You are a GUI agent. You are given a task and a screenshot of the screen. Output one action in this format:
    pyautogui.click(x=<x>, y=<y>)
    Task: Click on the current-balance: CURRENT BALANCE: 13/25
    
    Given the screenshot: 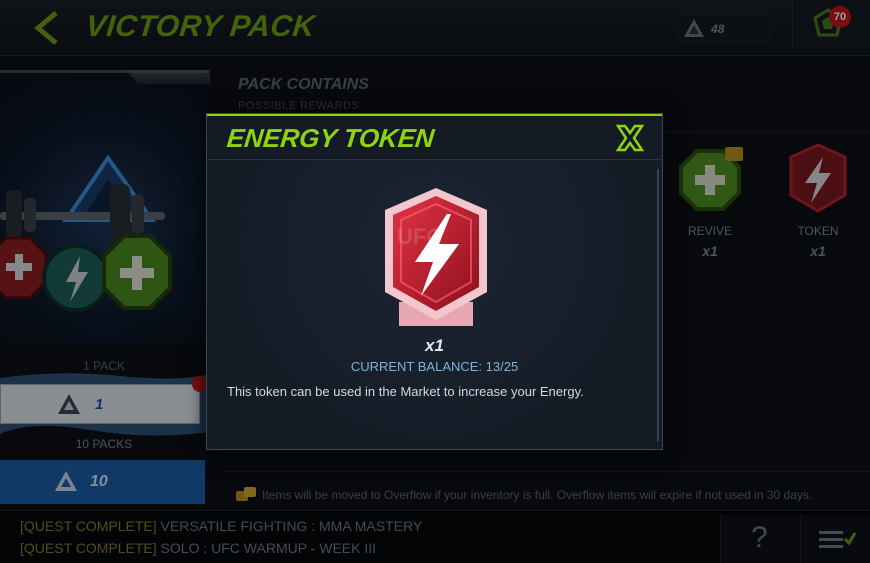 What is the action you would take?
    pyautogui.click(x=434, y=366)
    